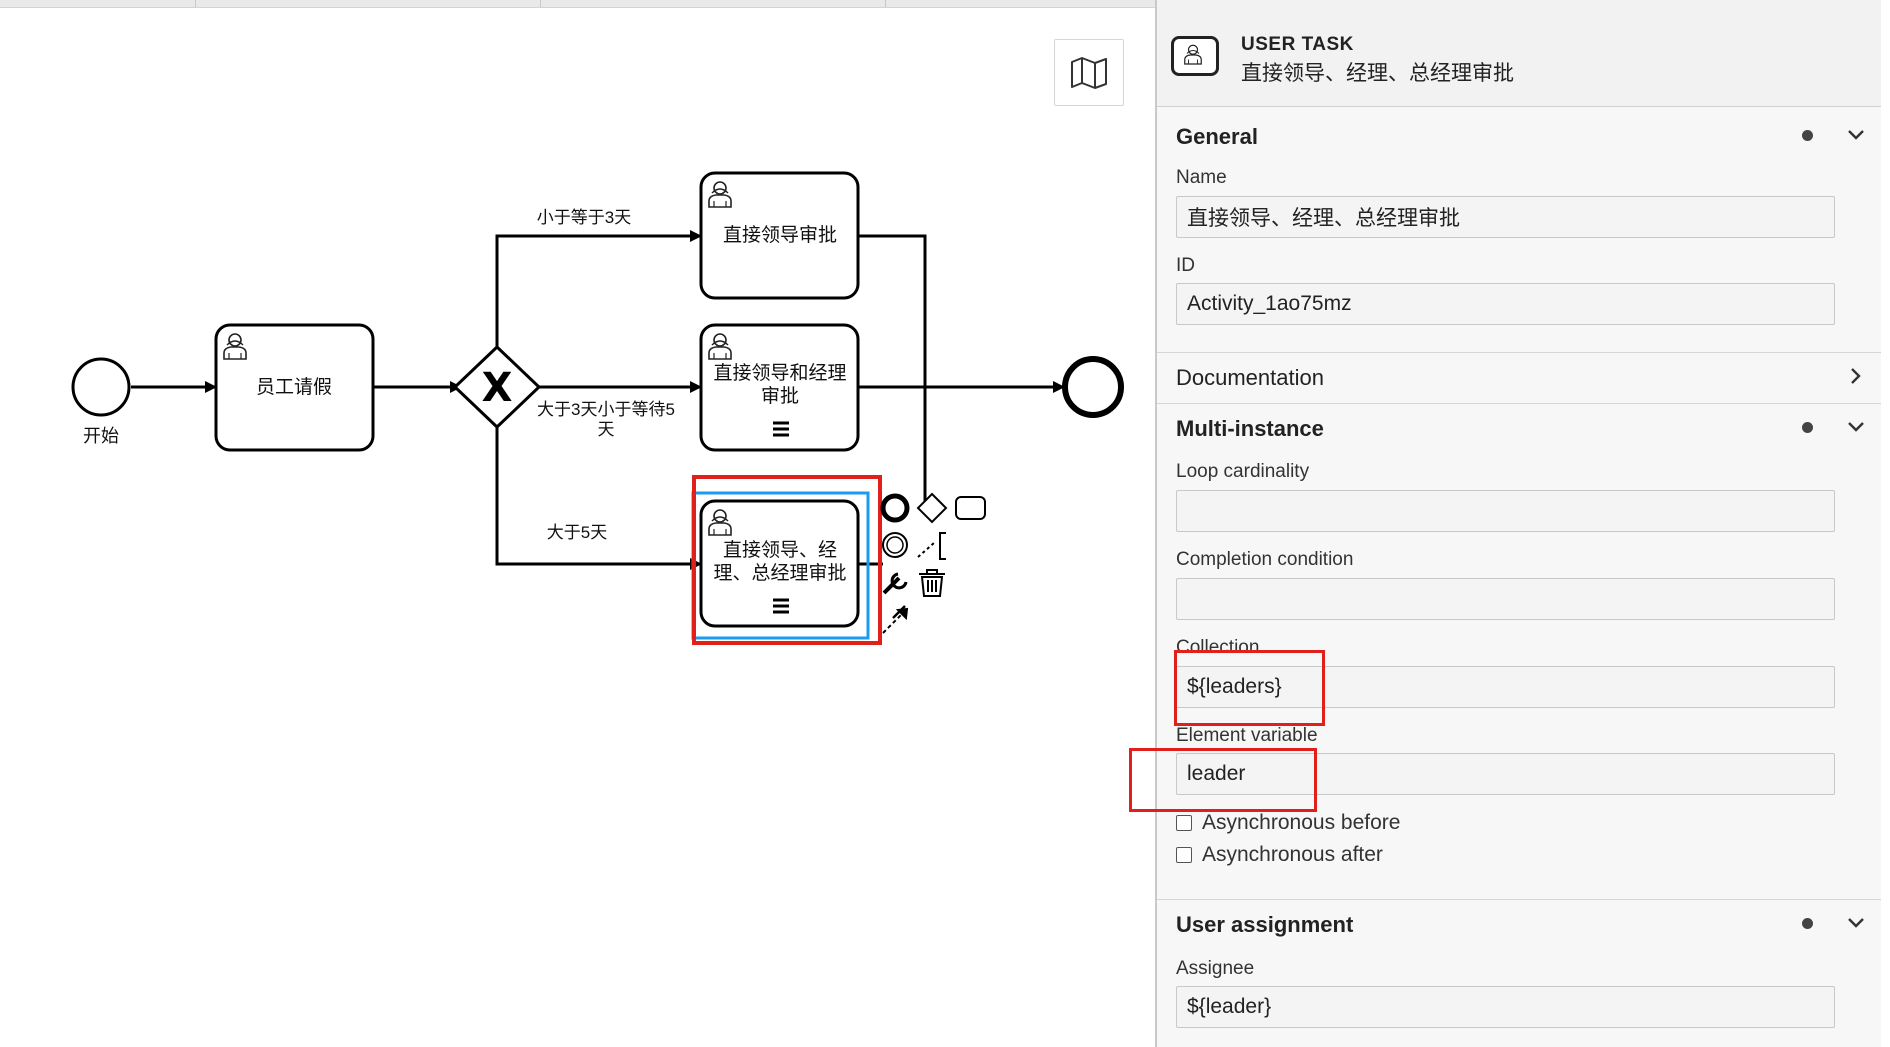 The image size is (1890, 1047). What do you see at coordinates (1250, 428) in the screenshot?
I see `group-multi-instance-title: Multi-instance` at bounding box center [1250, 428].